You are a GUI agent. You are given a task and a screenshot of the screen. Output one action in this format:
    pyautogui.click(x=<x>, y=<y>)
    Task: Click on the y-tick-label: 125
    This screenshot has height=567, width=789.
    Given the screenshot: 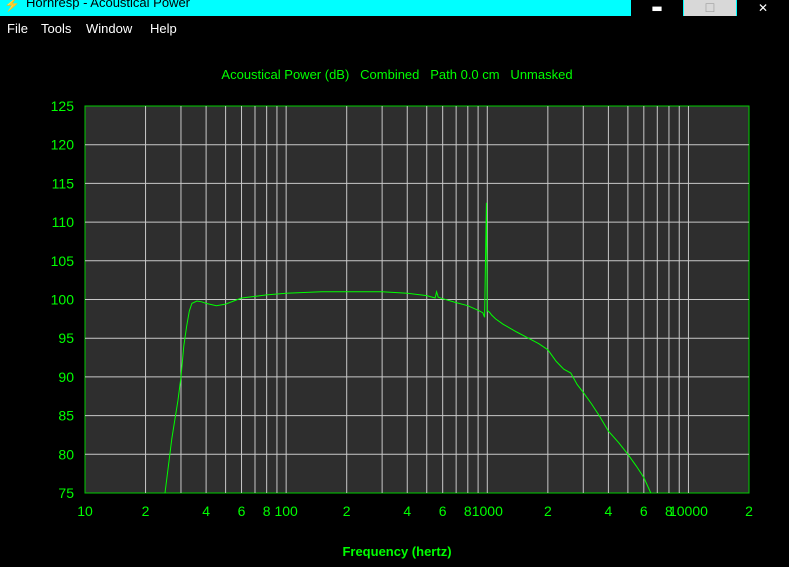 What is the action you would take?
    pyautogui.click(x=63, y=106)
    